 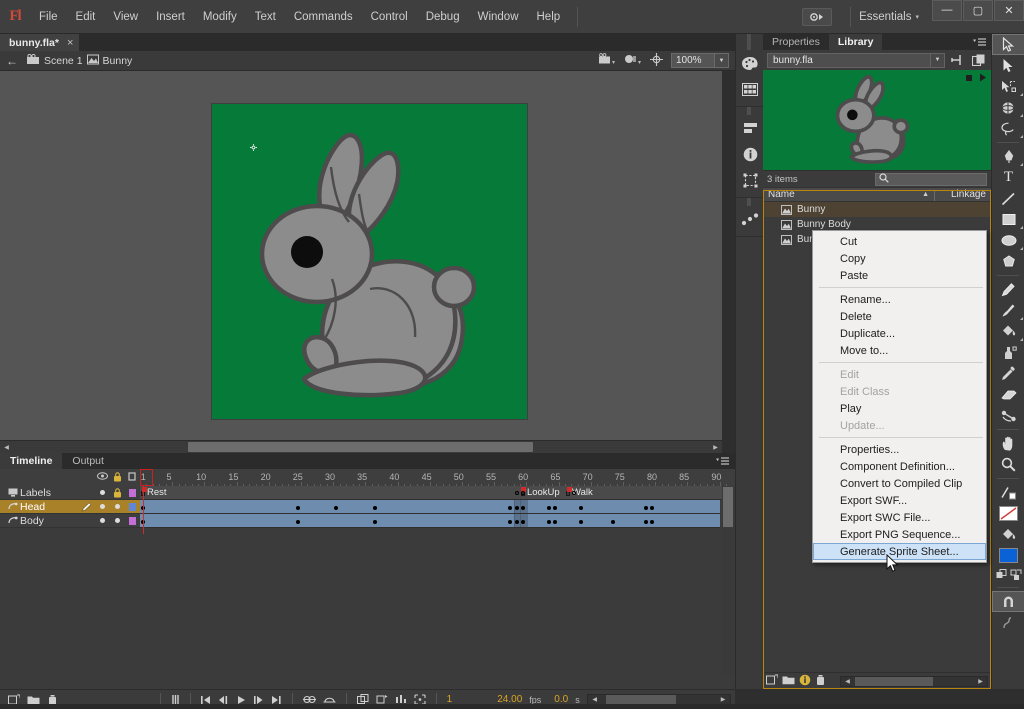 I want to click on close-button: ✕, so click(x=1009, y=10).